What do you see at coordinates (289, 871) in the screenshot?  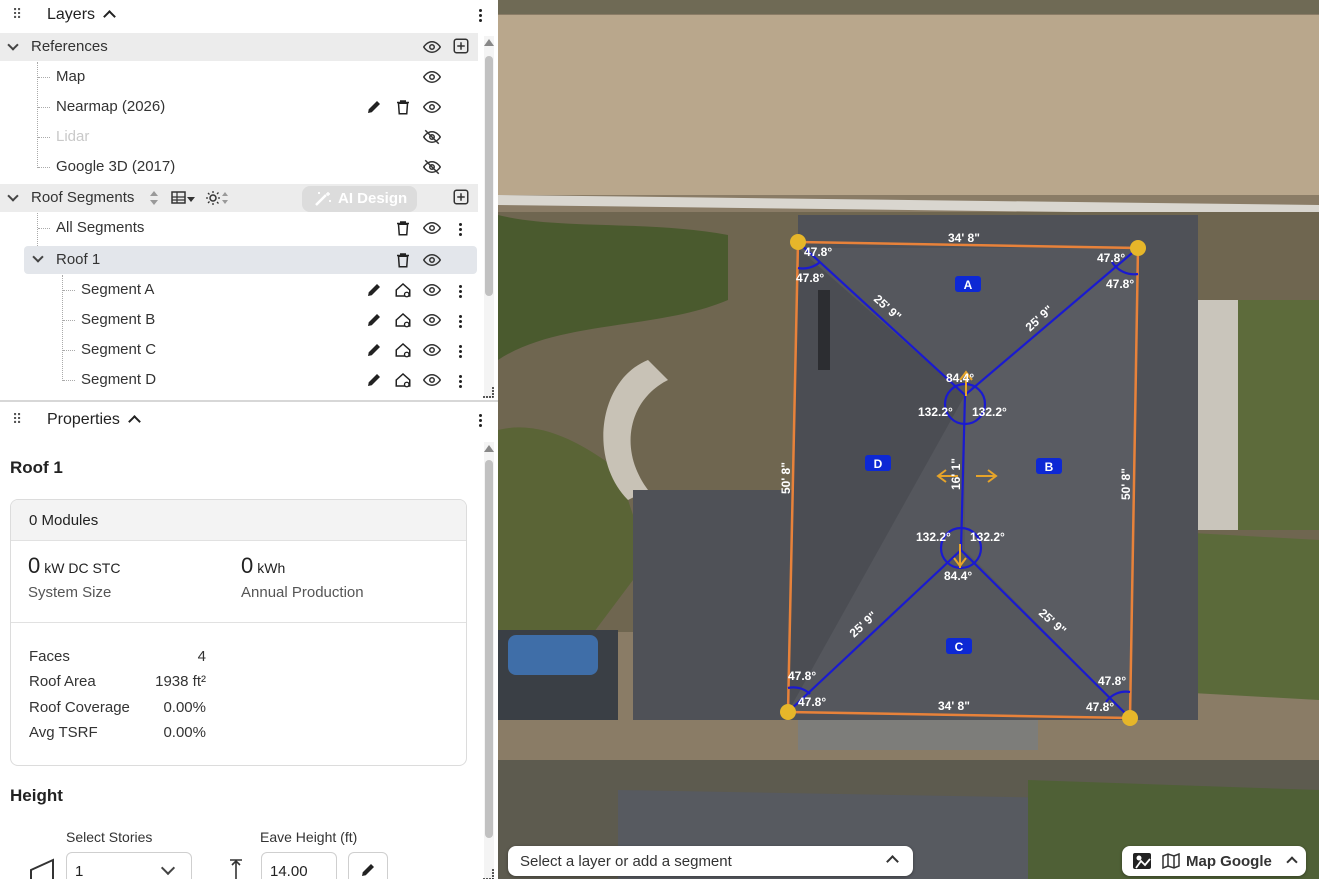 I see `eave-height-value: 14.00` at bounding box center [289, 871].